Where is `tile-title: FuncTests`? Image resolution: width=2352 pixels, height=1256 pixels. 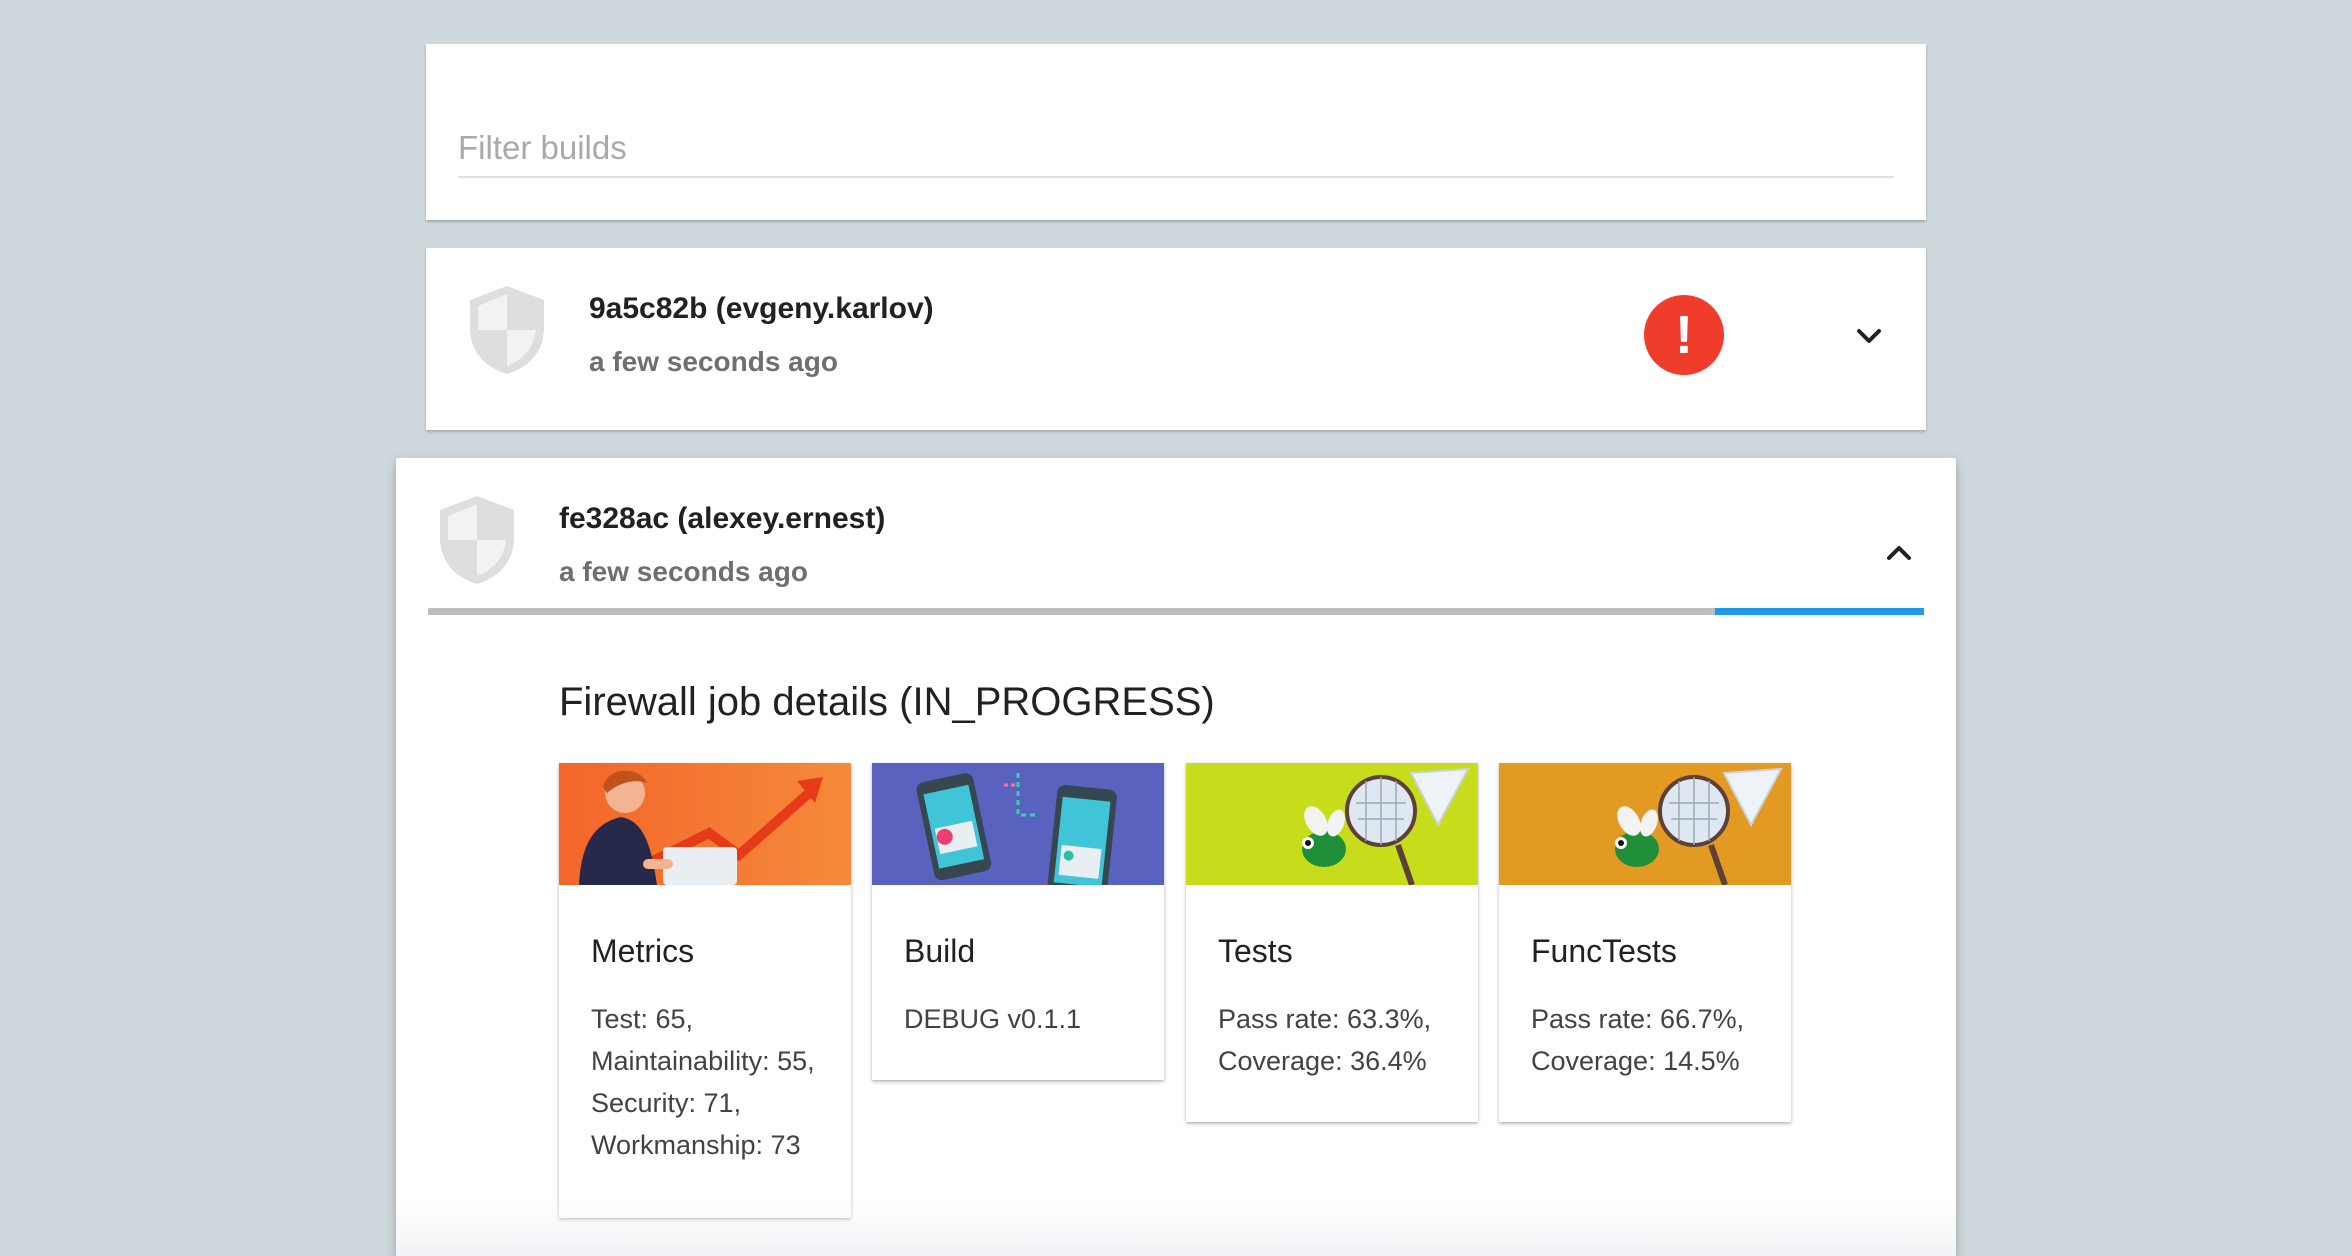 tile-title: FuncTests is located at coordinates (1604, 951).